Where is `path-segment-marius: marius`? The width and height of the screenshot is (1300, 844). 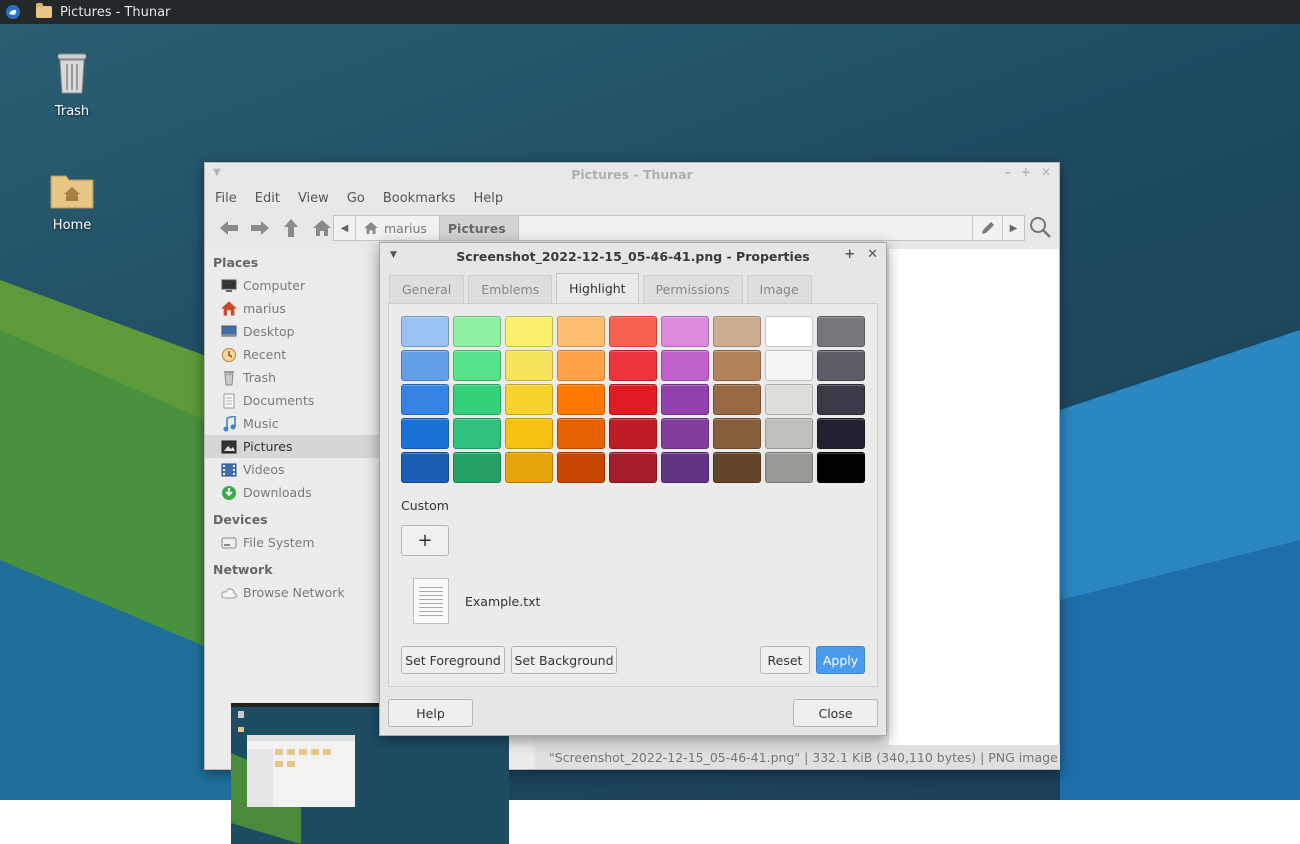
path-segment-marius: marius is located at coordinates (398, 228).